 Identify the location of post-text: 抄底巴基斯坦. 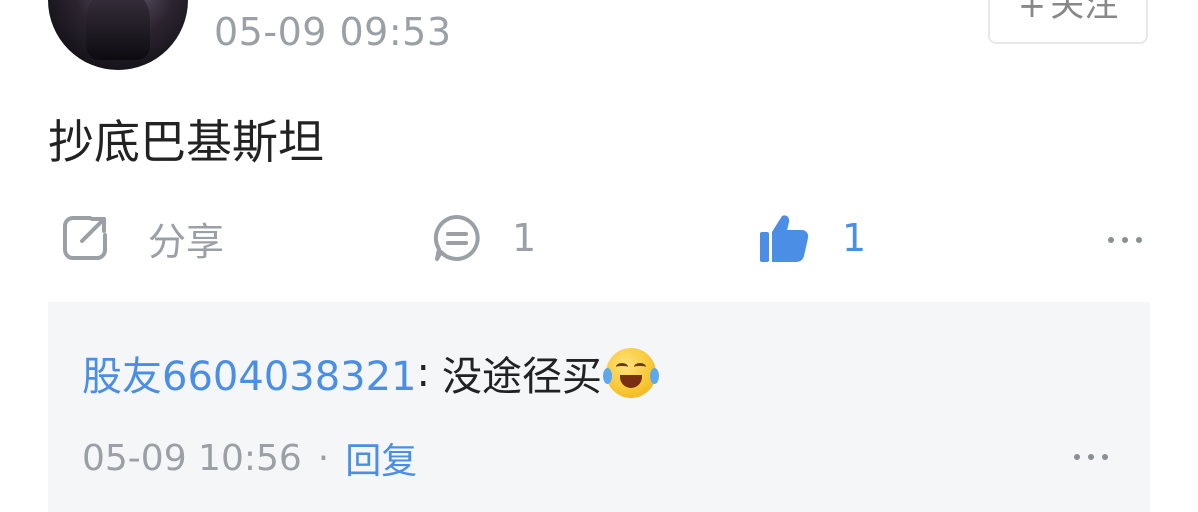
(186, 142).